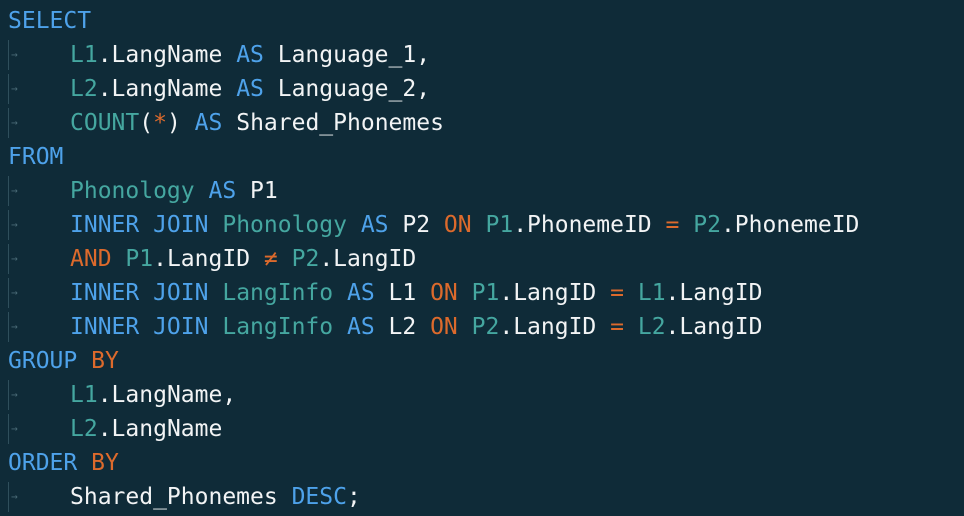  I want to click on code-line: → L1.LangName AS Language_1,, so click(215, 55).